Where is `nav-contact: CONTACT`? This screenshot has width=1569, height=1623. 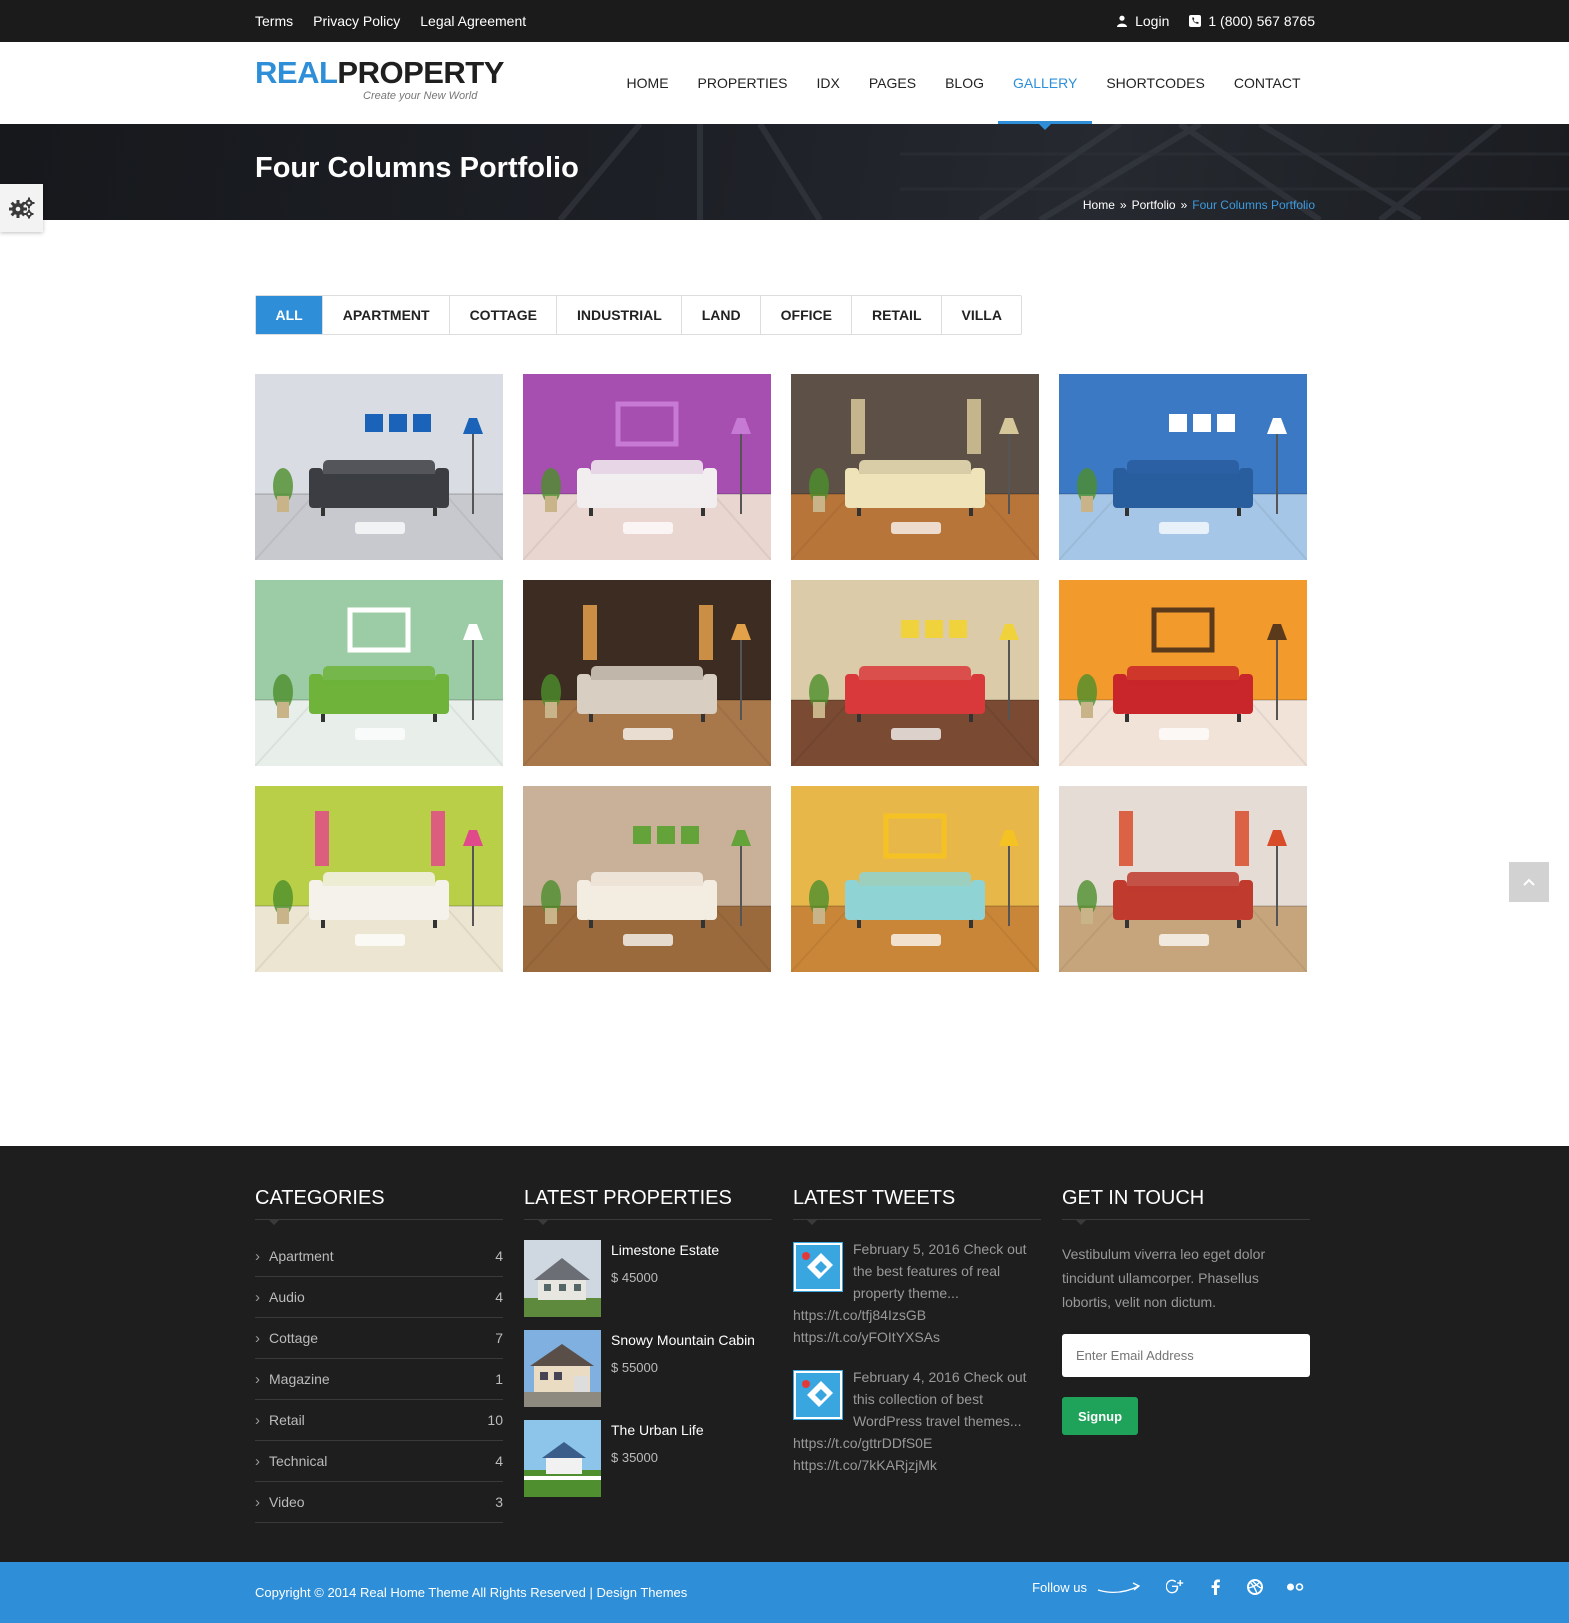 nav-contact: CONTACT is located at coordinates (1267, 83).